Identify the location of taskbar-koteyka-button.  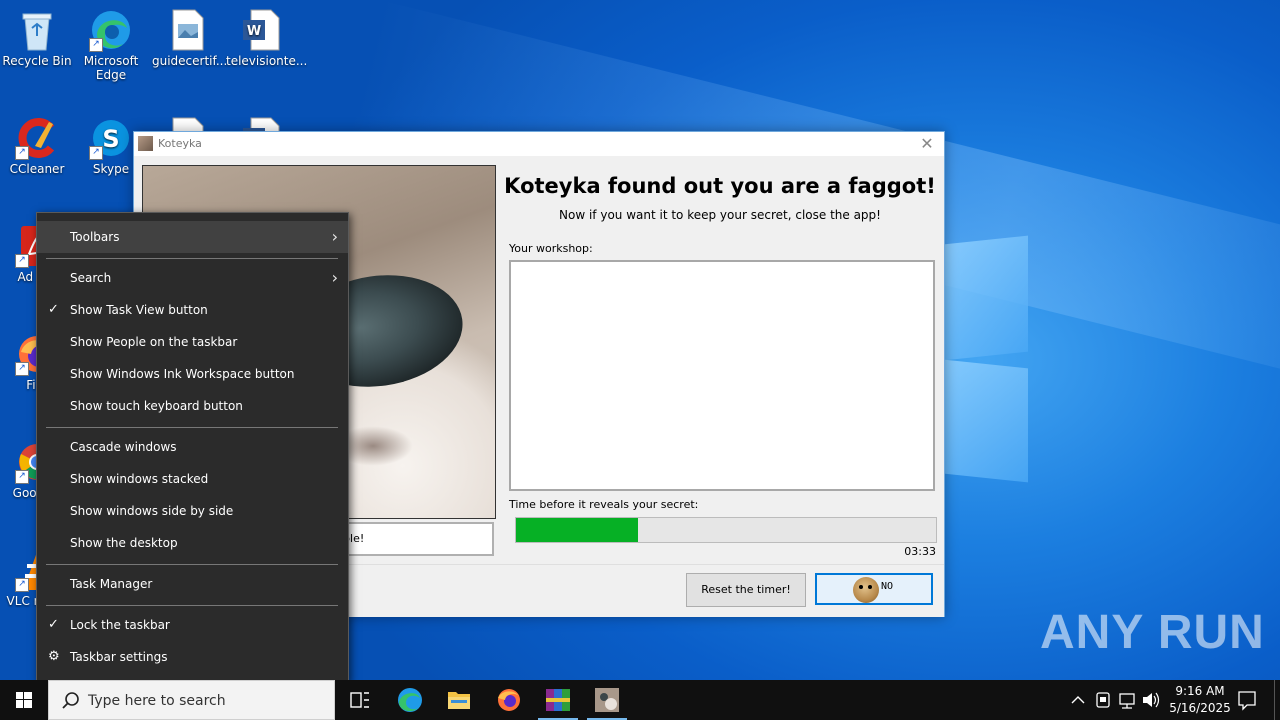
(607, 700).